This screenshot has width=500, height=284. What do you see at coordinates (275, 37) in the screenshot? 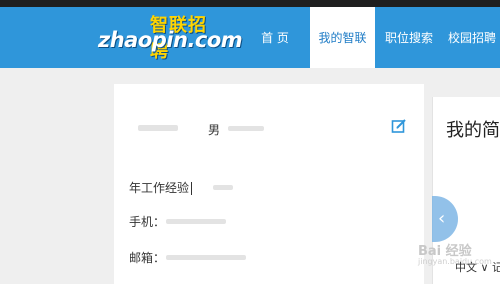
I see `nav-home: 首 页` at bounding box center [275, 37].